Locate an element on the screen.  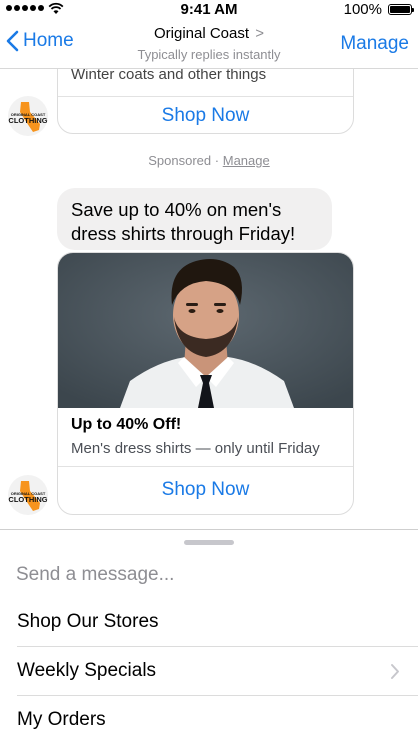
menu-item-label: My Orders is located at coordinates (61, 719).